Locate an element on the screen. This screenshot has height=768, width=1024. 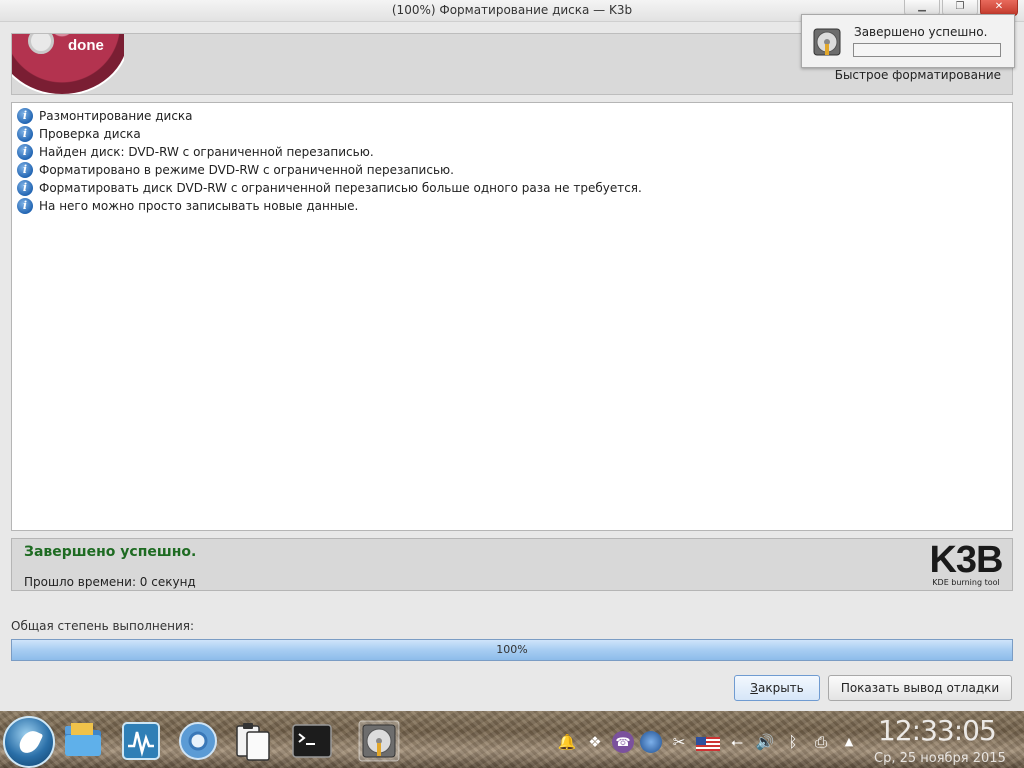
clipboard-icon is located at coordinates (253, 741).